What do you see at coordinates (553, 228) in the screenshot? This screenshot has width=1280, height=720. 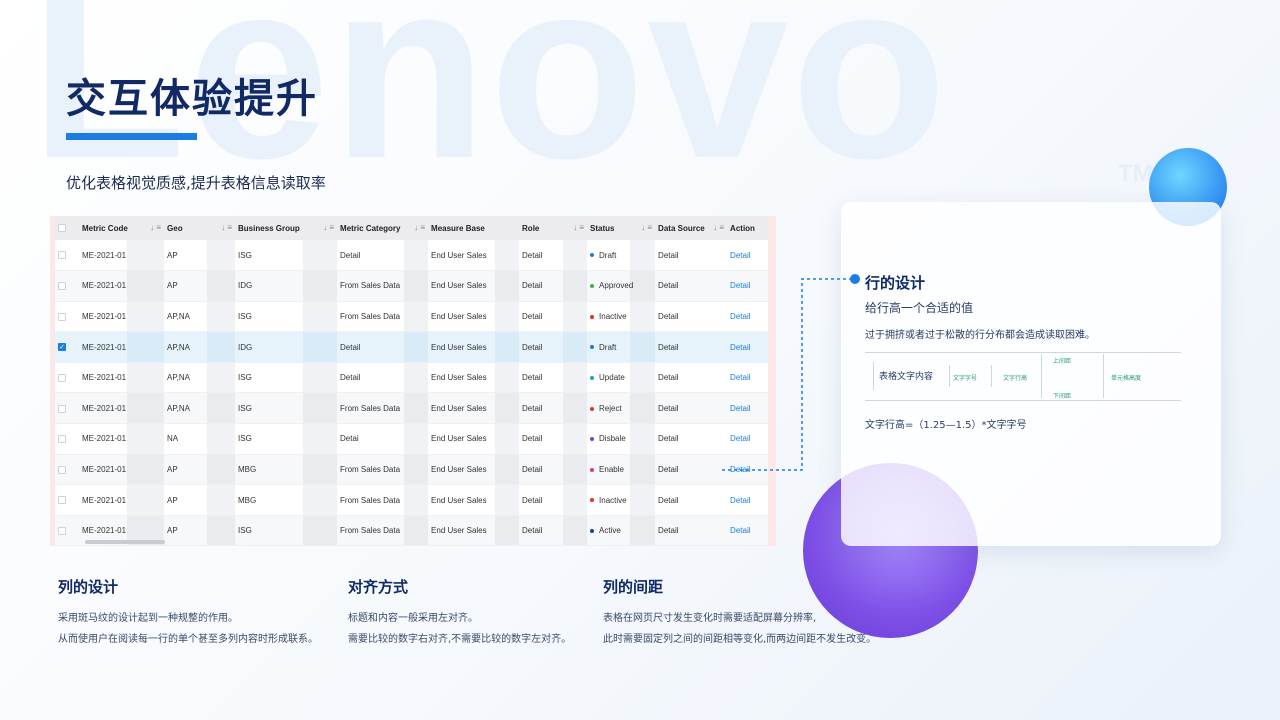 I see `col-header-role: Role ↓ ≡` at bounding box center [553, 228].